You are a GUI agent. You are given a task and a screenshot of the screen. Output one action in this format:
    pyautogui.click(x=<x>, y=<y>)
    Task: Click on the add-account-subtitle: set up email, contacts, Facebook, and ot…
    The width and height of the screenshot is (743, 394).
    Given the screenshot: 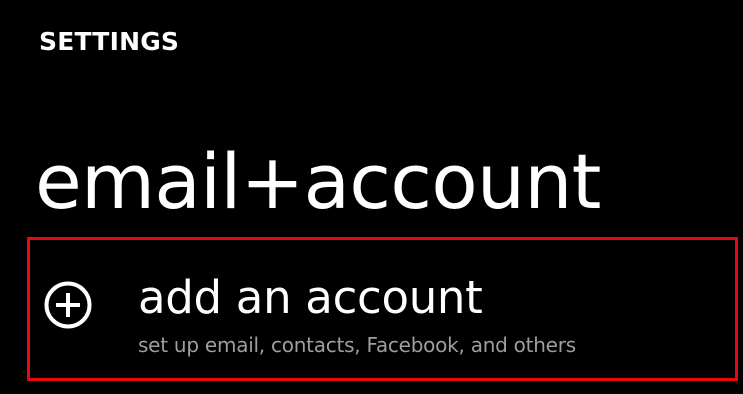 What is the action you would take?
    pyautogui.click(x=357, y=345)
    